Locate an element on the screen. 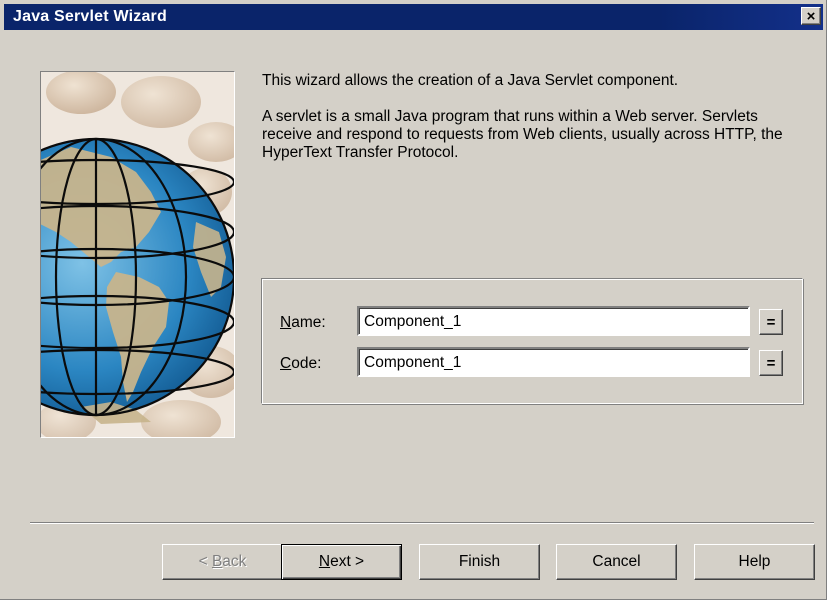  name-label: Name: is located at coordinates (303, 323).